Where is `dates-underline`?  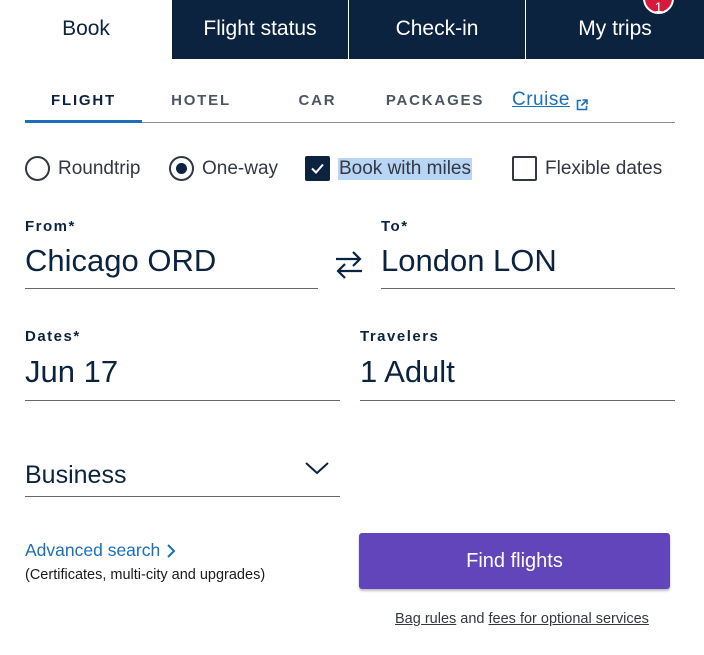 dates-underline is located at coordinates (182, 400).